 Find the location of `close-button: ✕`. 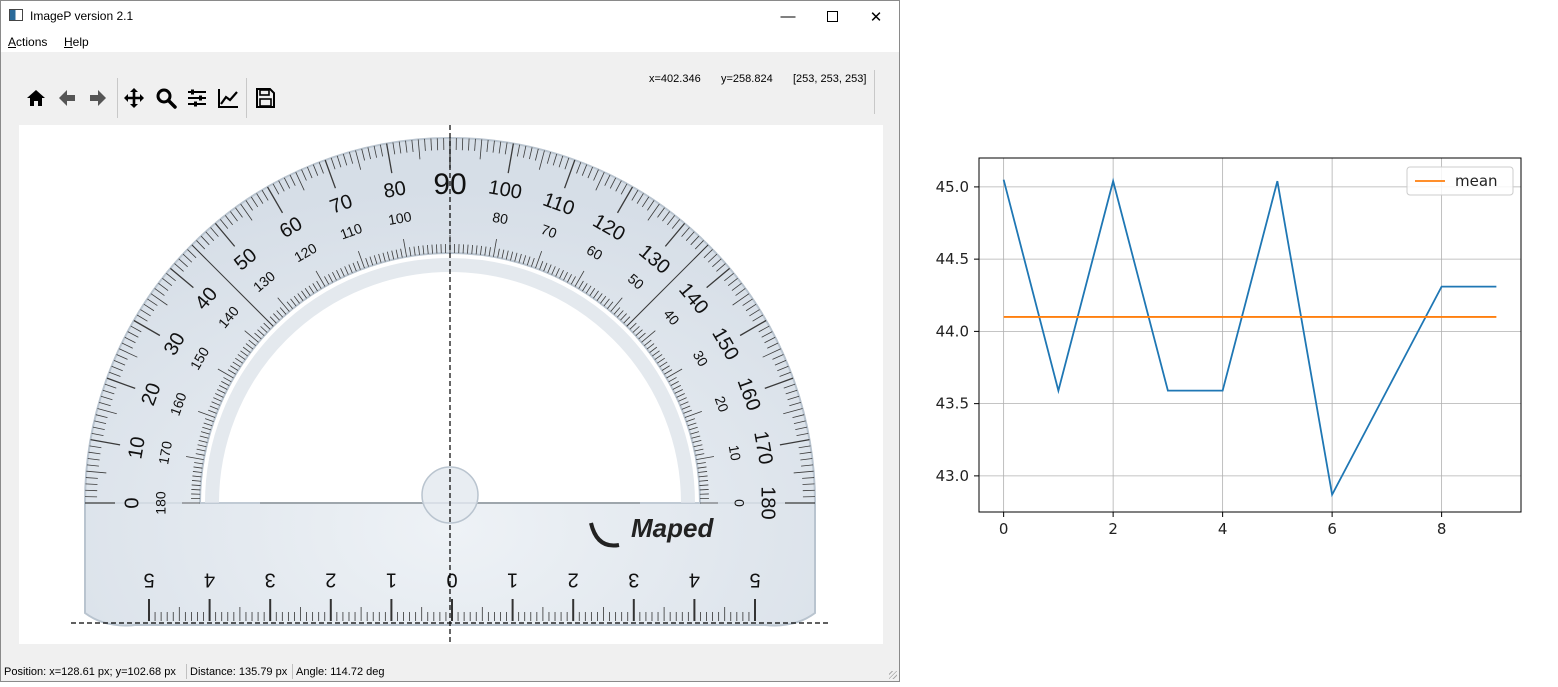

close-button: ✕ is located at coordinates (876, 16).